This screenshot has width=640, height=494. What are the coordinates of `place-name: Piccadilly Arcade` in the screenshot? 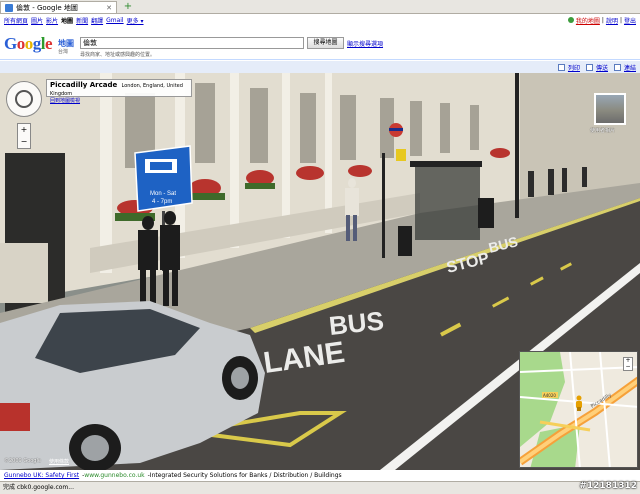 It's located at (84, 85).